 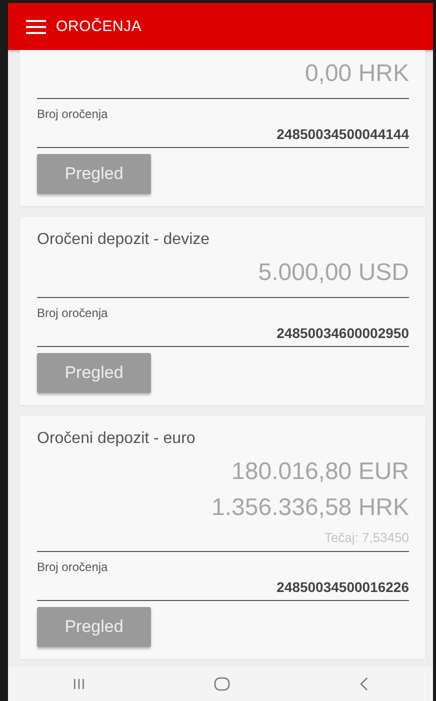 I want to click on menu-icon, so click(x=36, y=26).